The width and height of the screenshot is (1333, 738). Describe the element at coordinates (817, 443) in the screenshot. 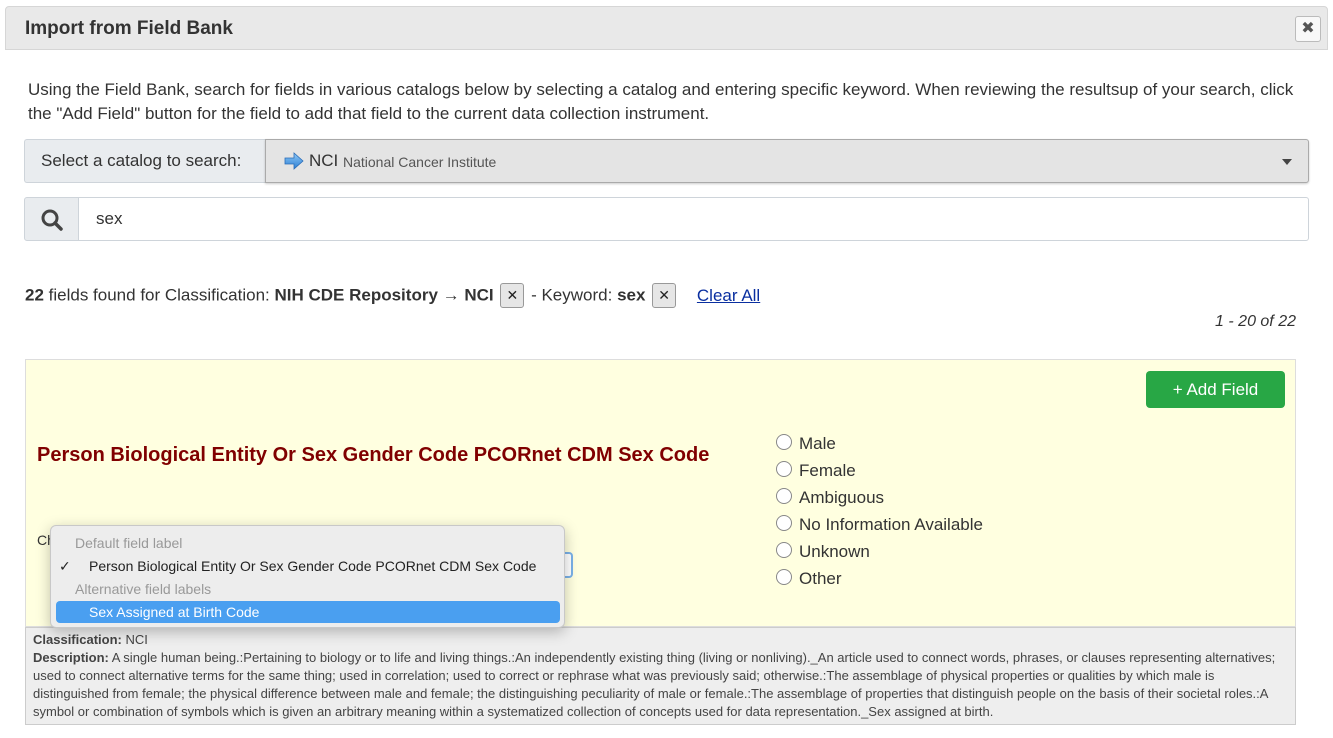

I see `option-label: Male` at that location.